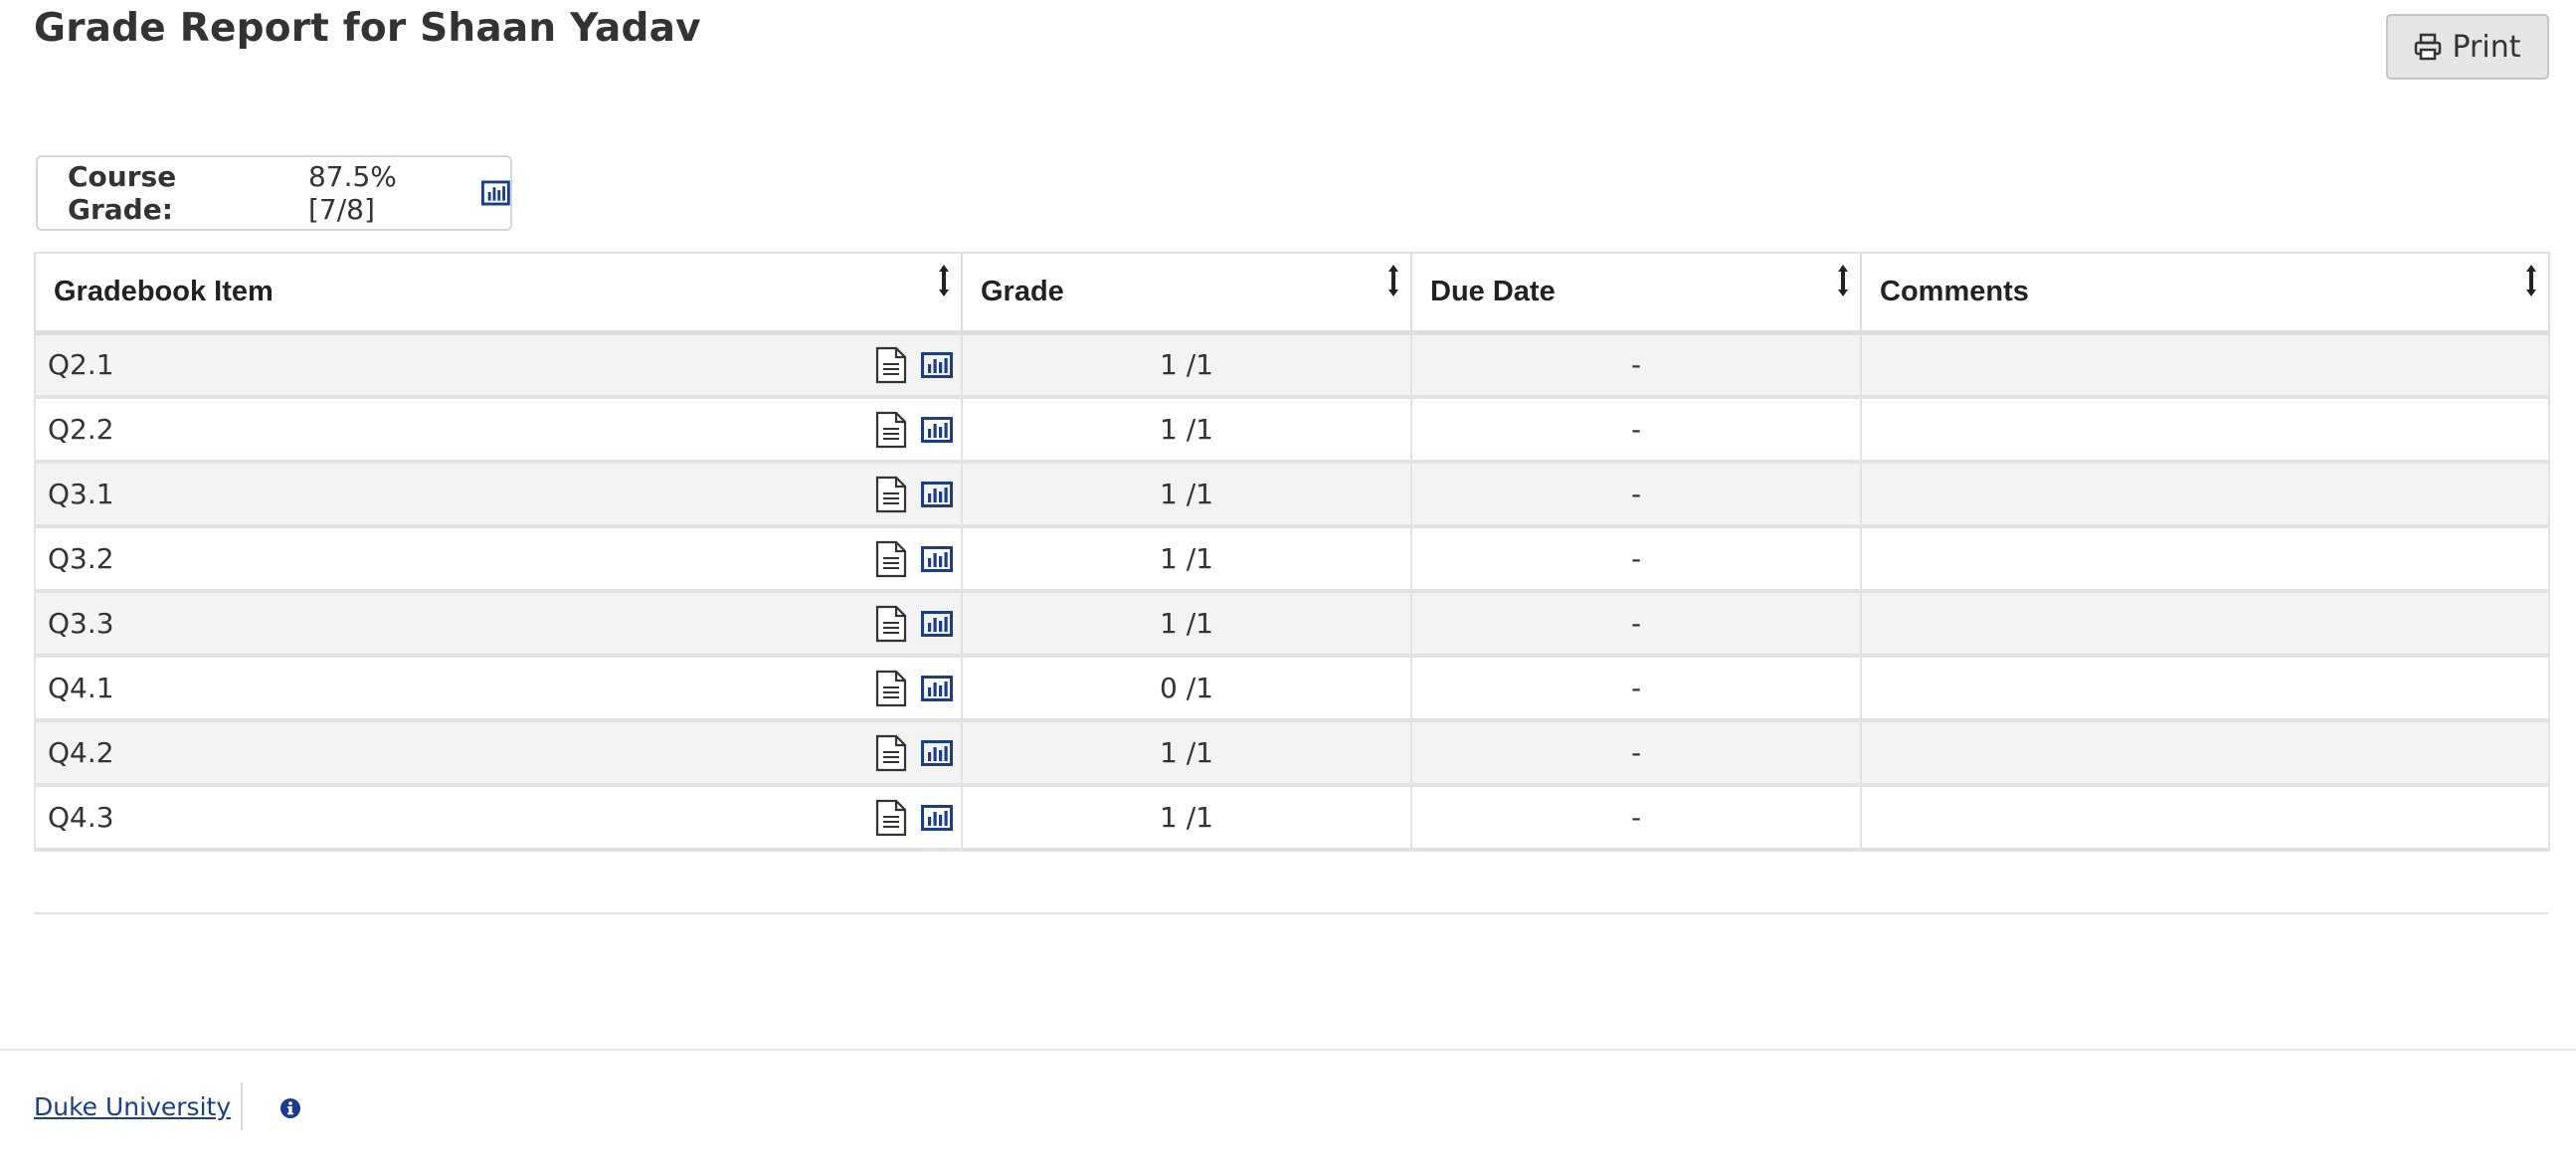 The height and width of the screenshot is (1172, 2576). Describe the element at coordinates (122, 193) in the screenshot. I see `course-grade-label: Course Grade:` at that location.